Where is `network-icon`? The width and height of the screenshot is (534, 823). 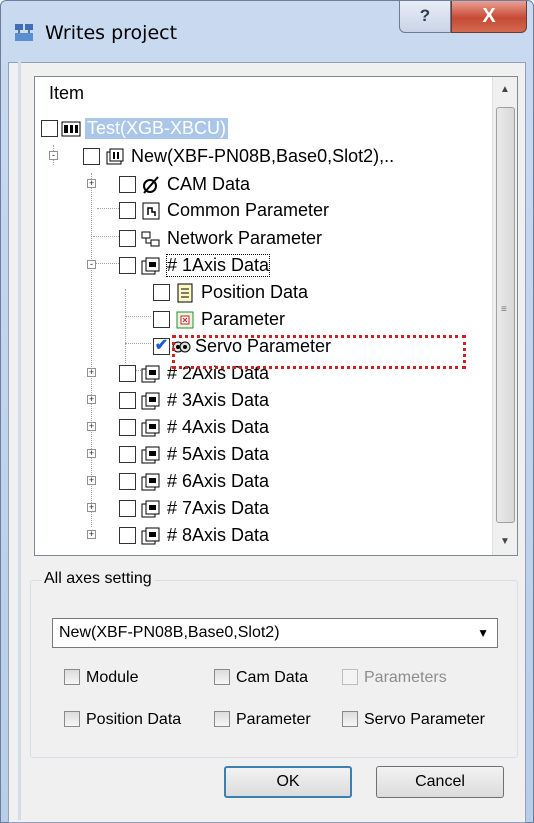 network-icon is located at coordinates (150, 239).